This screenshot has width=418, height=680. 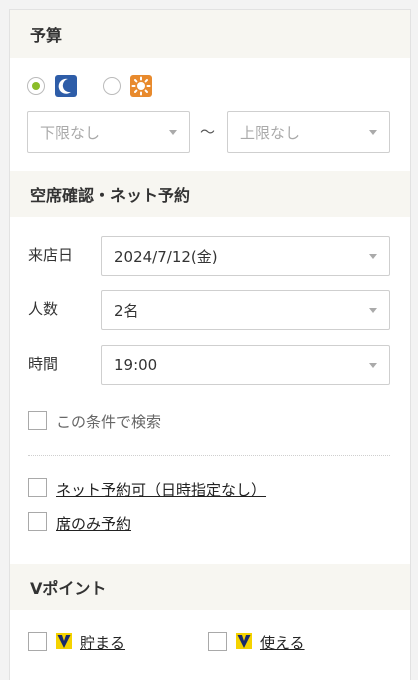 What do you see at coordinates (37, 641) in the screenshot?
I see `vpoint-earn-checkbox` at bounding box center [37, 641].